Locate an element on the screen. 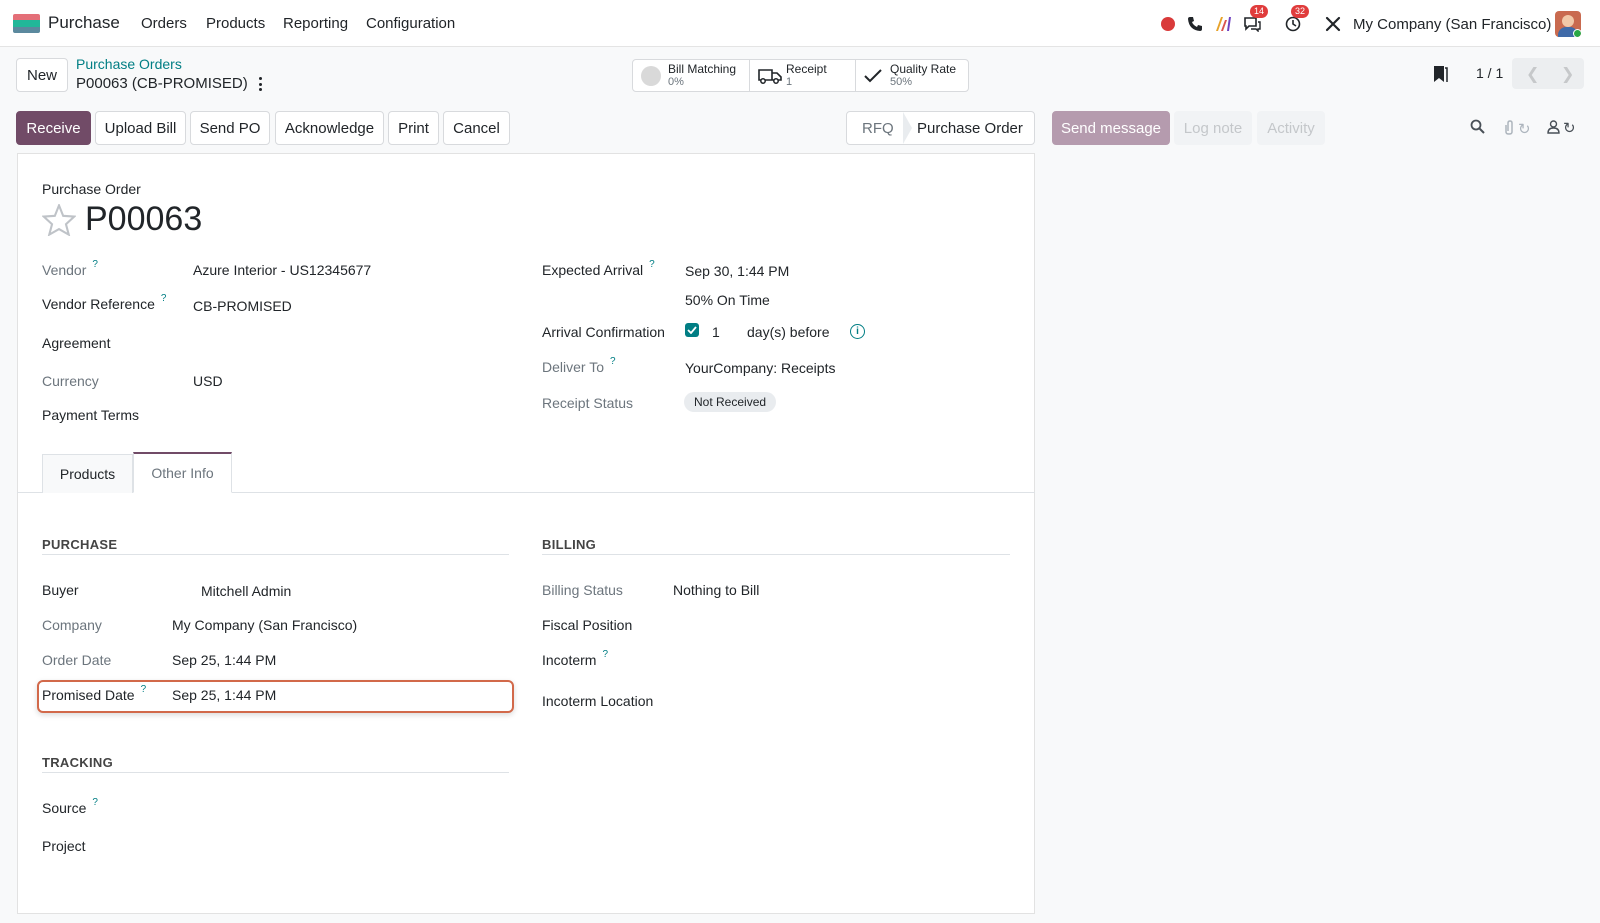 The image size is (1600, 923). purchase-section-separator is located at coordinates (275, 554).